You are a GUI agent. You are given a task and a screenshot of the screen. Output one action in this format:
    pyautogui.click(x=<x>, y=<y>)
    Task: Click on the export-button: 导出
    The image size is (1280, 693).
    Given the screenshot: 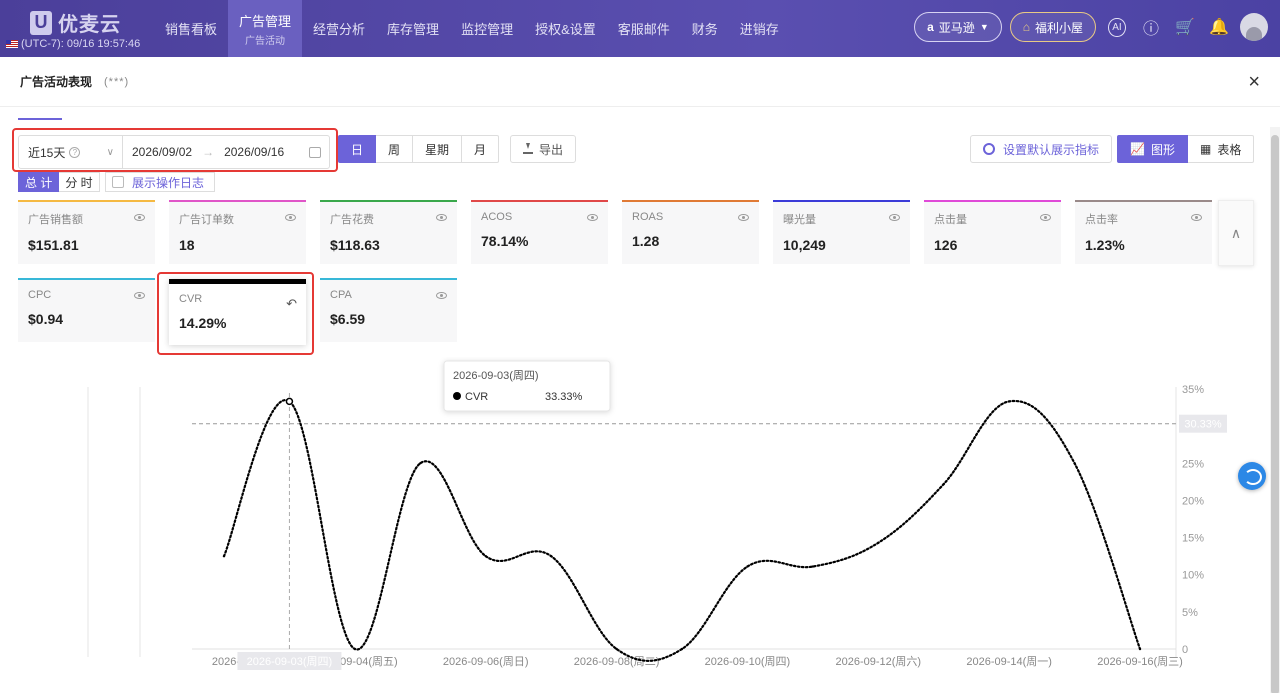 What is the action you would take?
    pyautogui.click(x=543, y=149)
    